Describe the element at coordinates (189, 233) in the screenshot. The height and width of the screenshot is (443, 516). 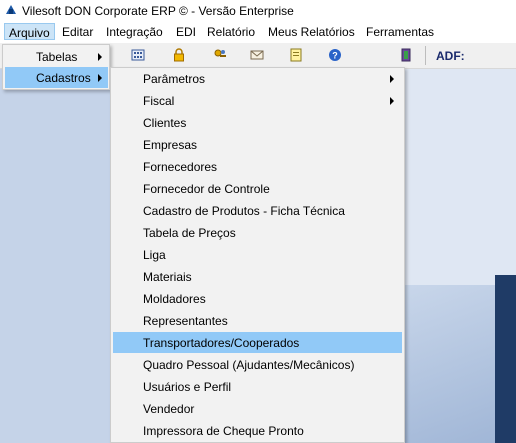
I see `menu-item-label: Tabela de Preços` at that location.